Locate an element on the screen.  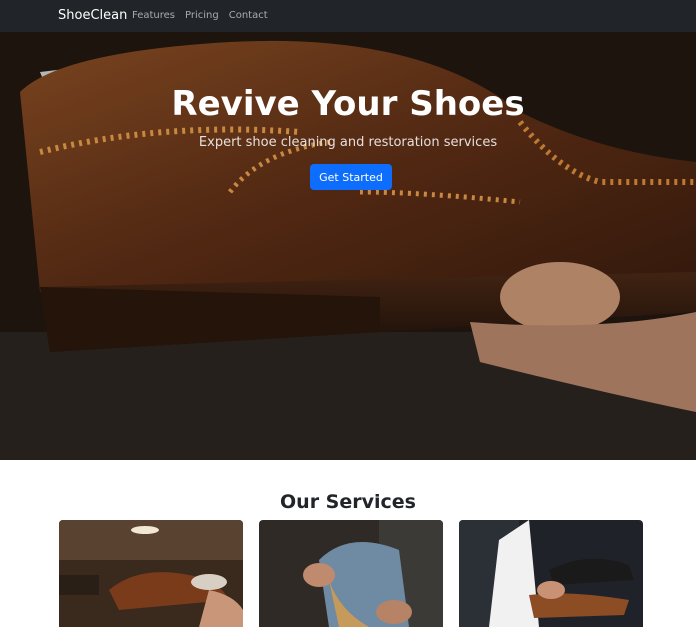
nav-links: Features Pricing Contact is located at coordinates (200, 15).